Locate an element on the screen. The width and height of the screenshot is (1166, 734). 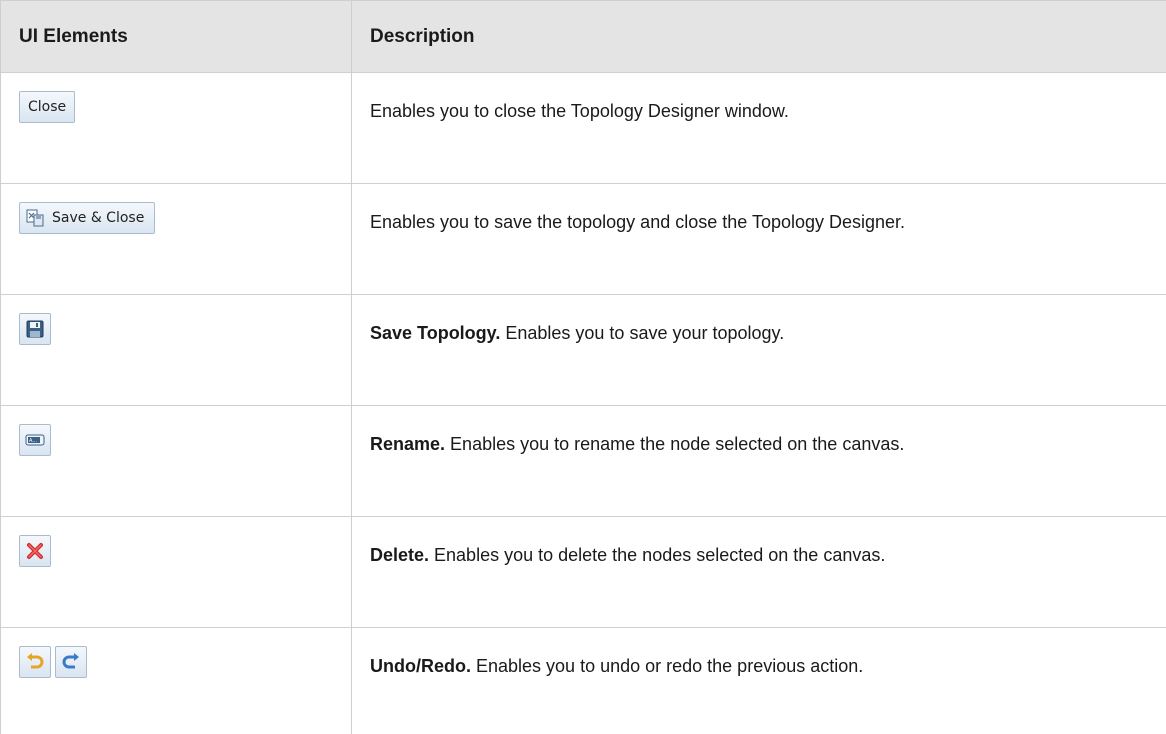
table-header-row: UI Elements Description is located at coordinates (583, 37).